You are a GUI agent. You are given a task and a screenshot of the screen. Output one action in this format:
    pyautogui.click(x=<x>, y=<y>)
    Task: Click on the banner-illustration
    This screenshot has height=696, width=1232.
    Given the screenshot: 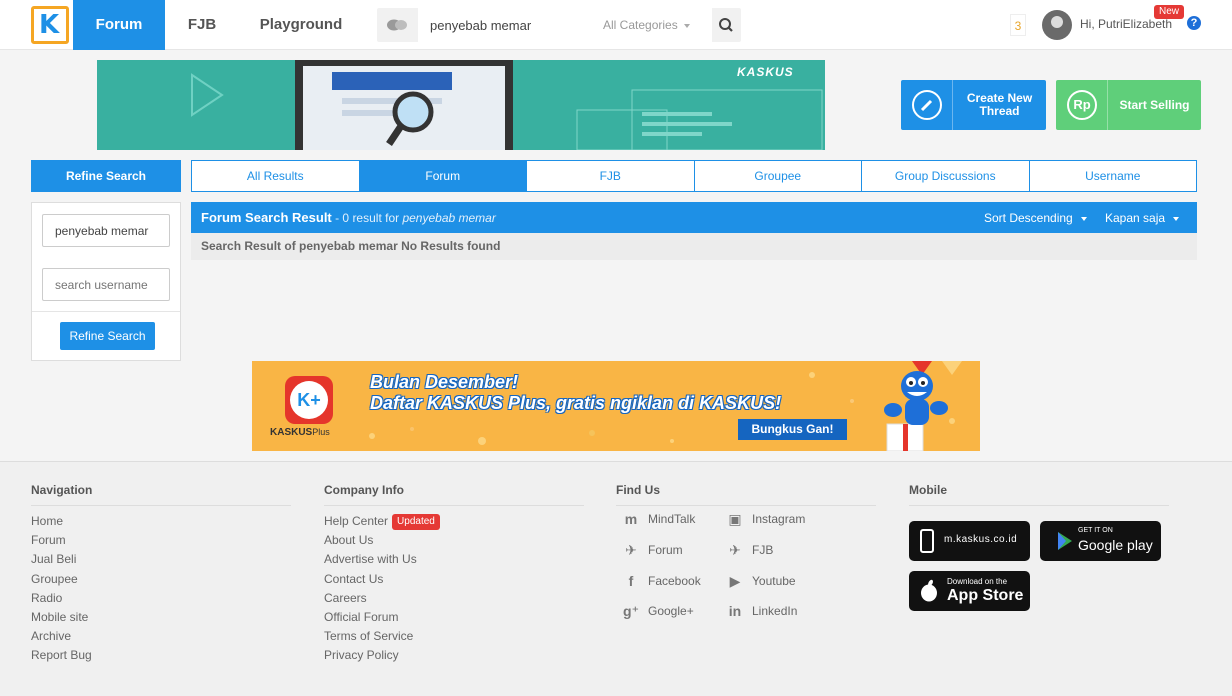 What is the action you would take?
    pyautogui.click(x=507, y=105)
    